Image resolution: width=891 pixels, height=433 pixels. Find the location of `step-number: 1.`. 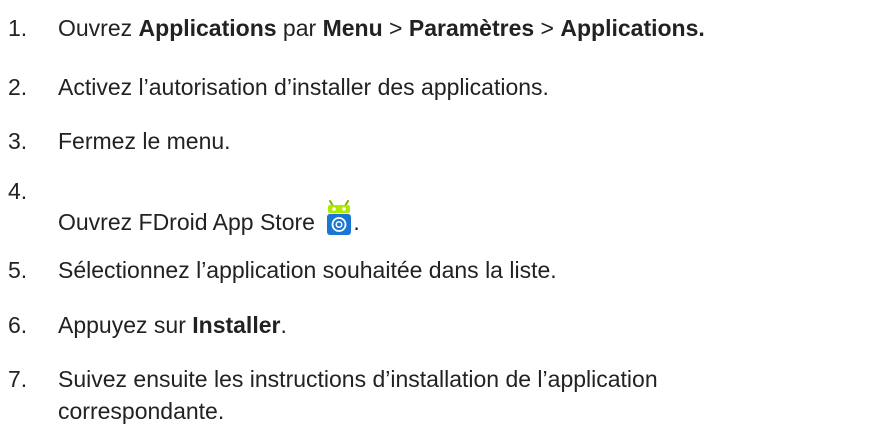

step-number: 1. is located at coordinates (18, 28).